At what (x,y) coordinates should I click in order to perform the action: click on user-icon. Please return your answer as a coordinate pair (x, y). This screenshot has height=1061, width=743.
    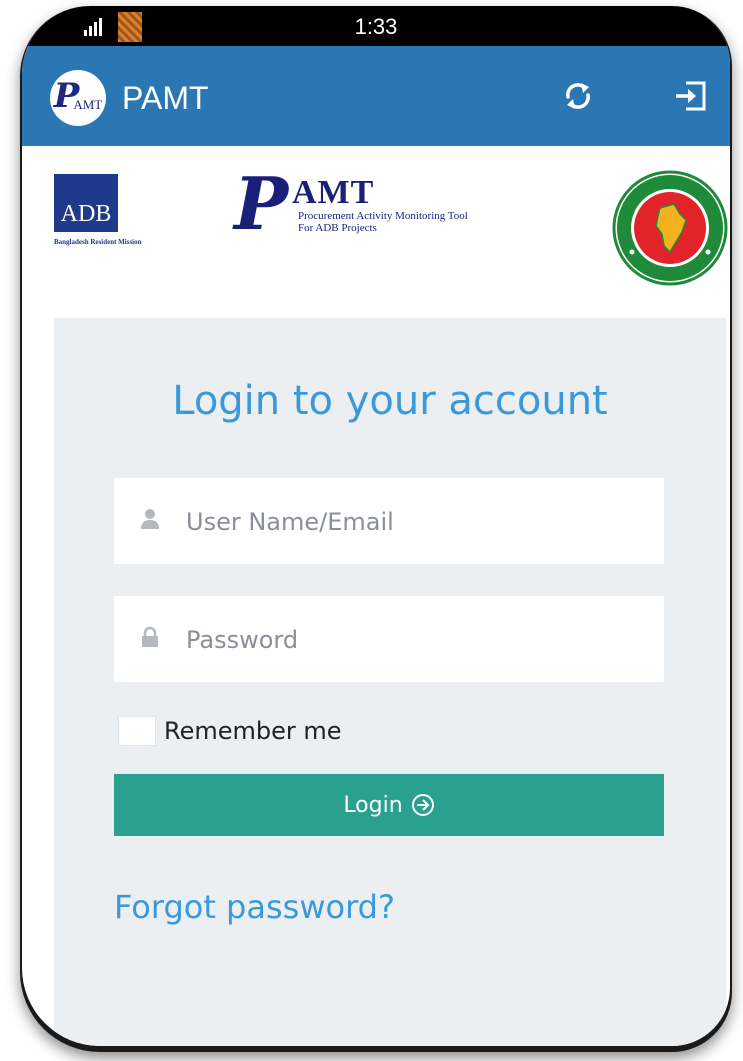
    Looking at the image, I should click on (150, 519).